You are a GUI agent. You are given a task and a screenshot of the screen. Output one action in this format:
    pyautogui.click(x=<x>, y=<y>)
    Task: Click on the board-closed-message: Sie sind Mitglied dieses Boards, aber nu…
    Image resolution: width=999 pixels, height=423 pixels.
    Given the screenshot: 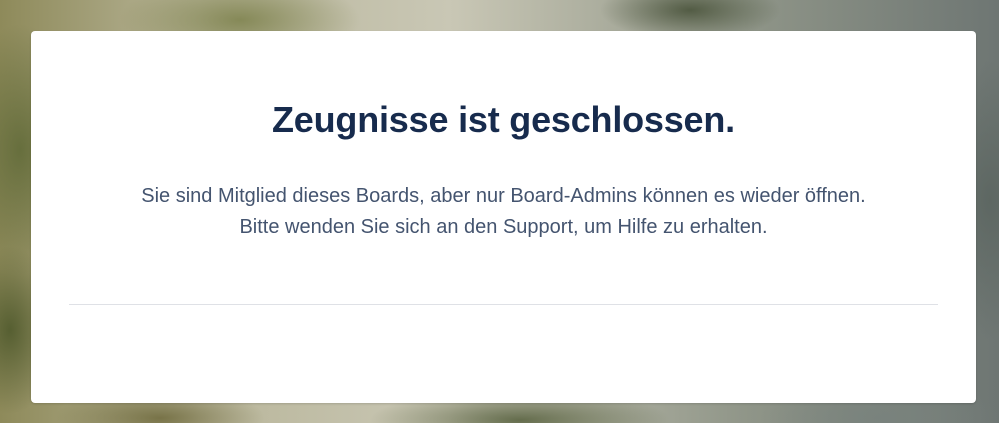 What is the action you would take?
    pyautogui.click(x=503, y=212)
    